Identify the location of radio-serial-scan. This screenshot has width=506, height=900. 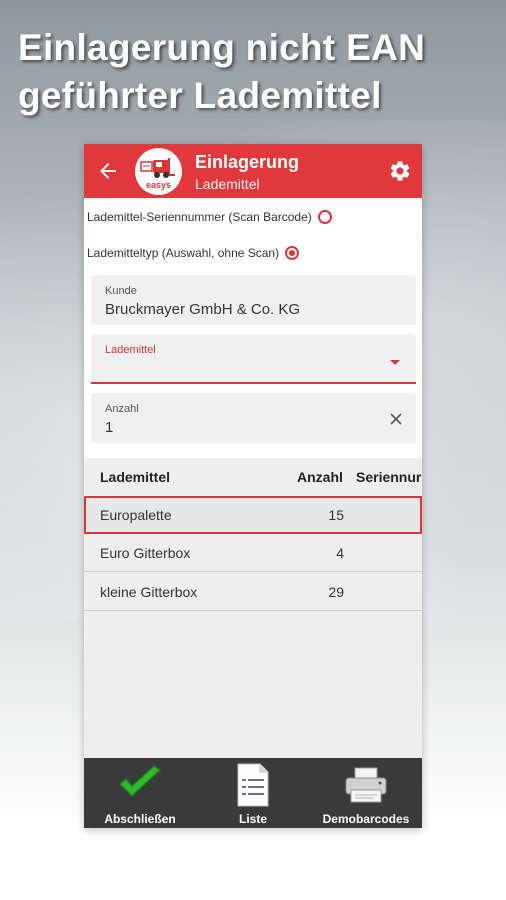
(324, 217).